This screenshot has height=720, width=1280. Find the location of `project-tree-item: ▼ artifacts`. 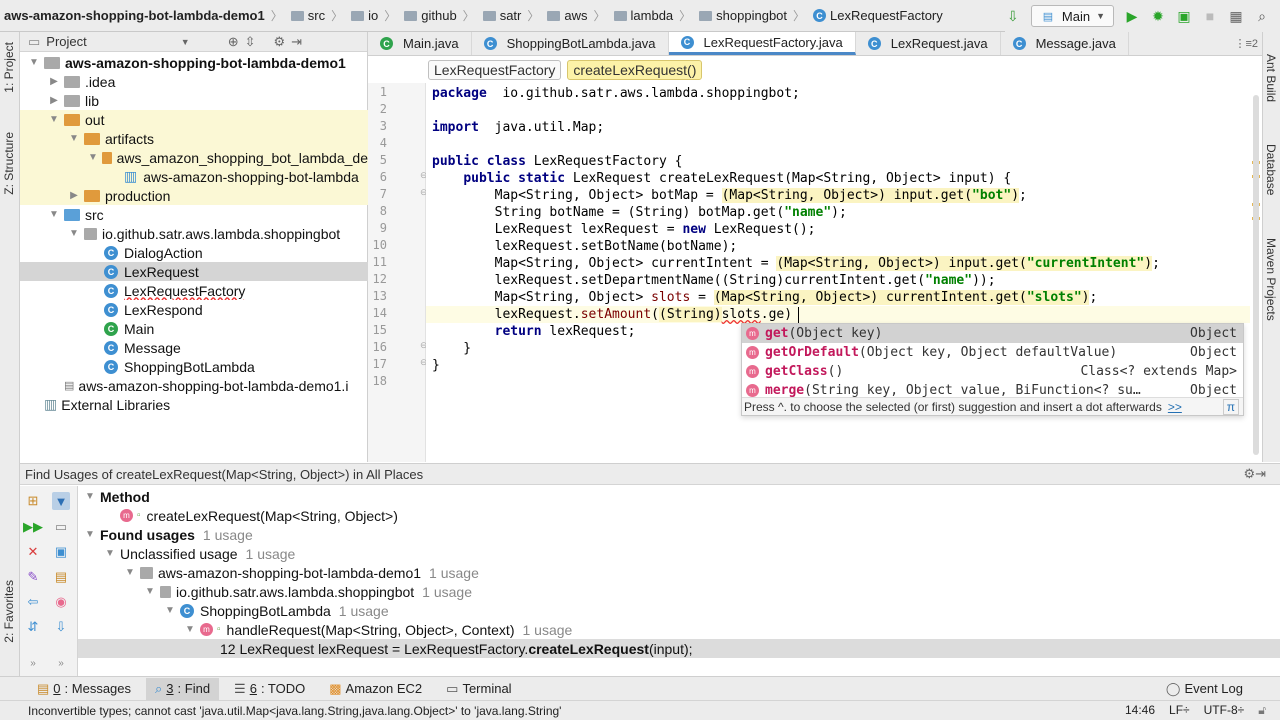

project-tree-item: ▼ artifacts is located at coordinates (194, 138).